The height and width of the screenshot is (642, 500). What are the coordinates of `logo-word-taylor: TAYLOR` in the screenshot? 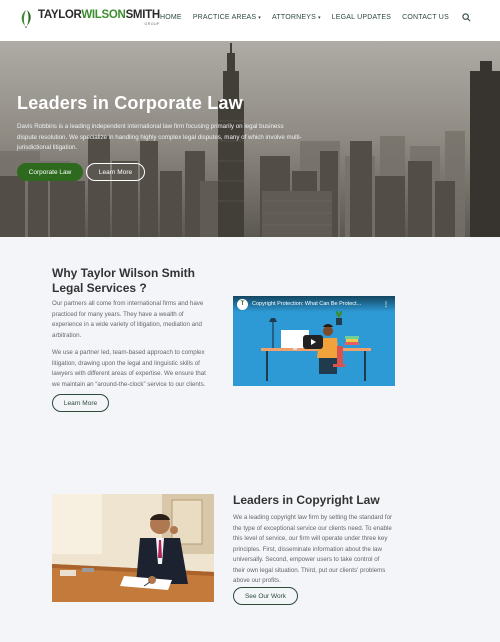 It's located at (60, 15).